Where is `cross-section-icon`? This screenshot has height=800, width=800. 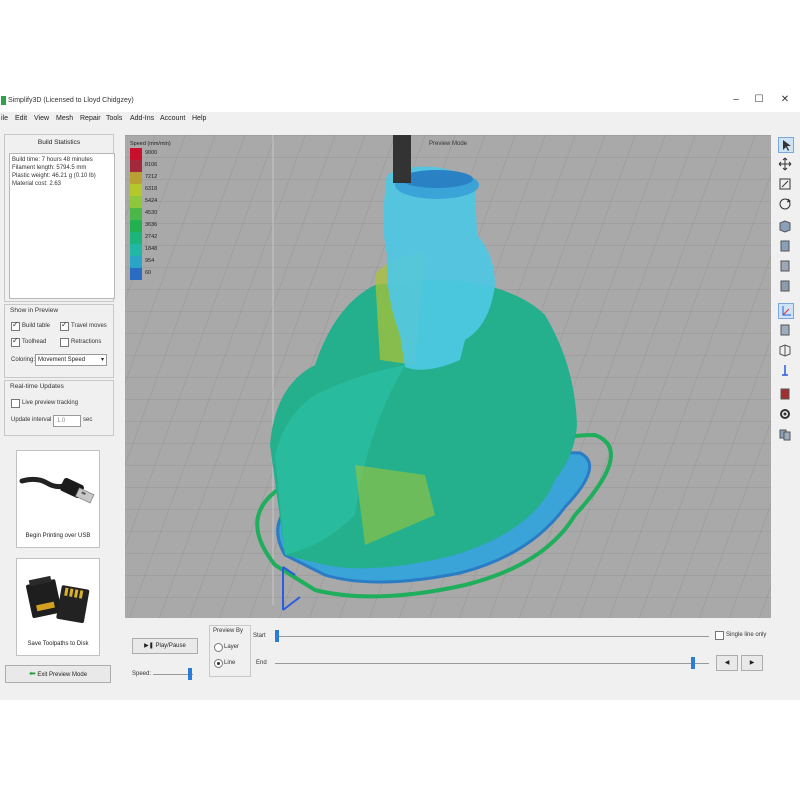
cross-section-icon is located at coordinates (785, 370).